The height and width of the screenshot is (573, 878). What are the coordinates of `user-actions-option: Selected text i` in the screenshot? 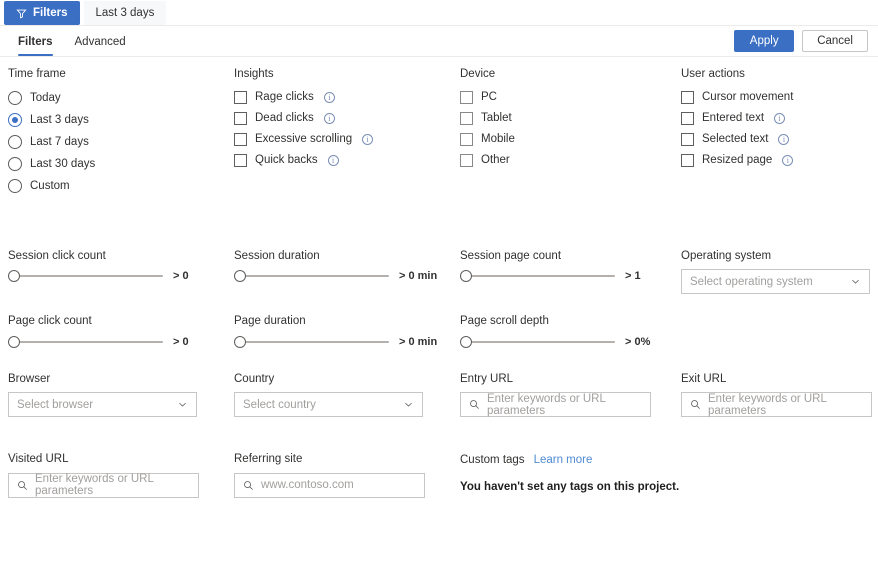 It's located at (779, 139).